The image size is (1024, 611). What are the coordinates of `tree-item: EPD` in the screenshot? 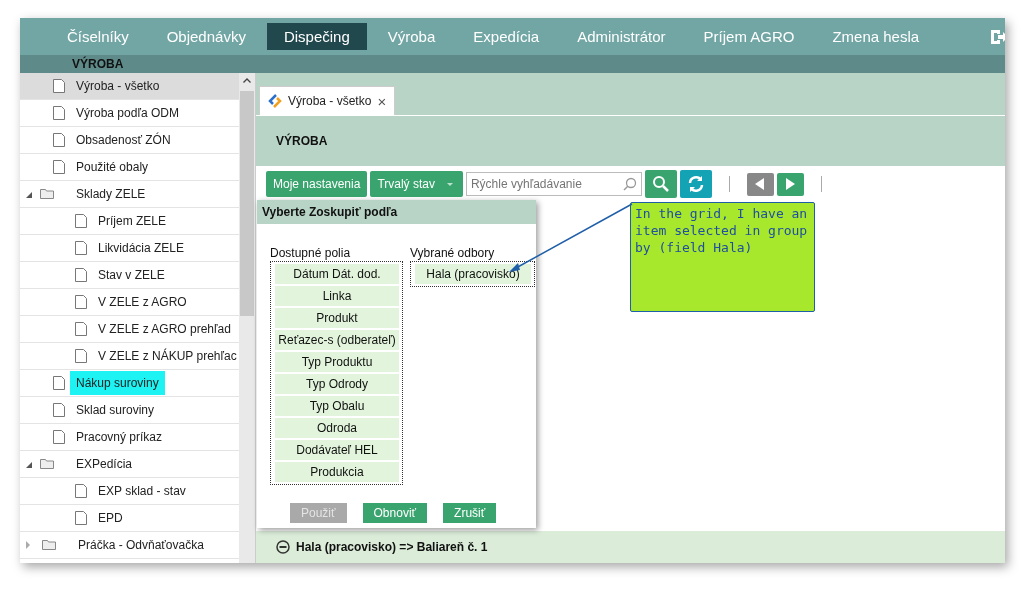 It's located at (129, 518).